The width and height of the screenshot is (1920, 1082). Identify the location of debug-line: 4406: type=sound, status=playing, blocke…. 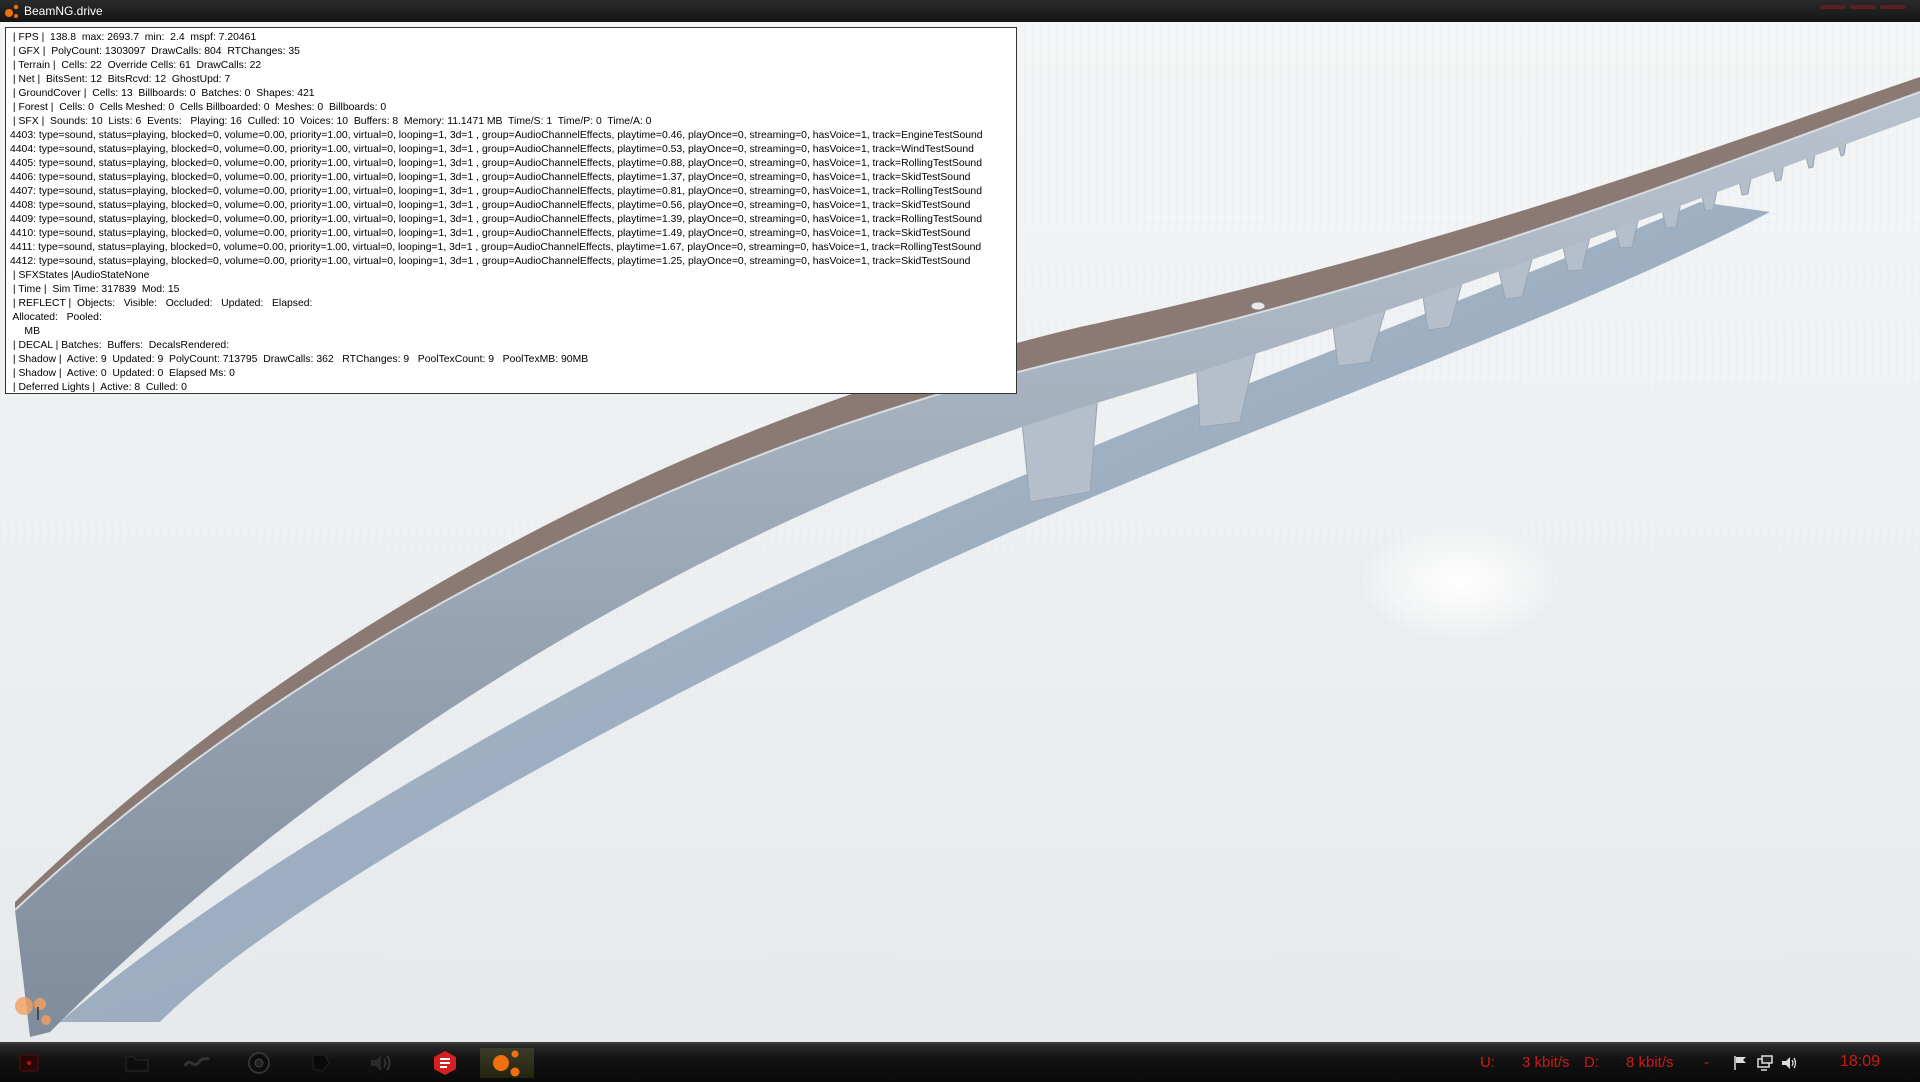
(490, 177).